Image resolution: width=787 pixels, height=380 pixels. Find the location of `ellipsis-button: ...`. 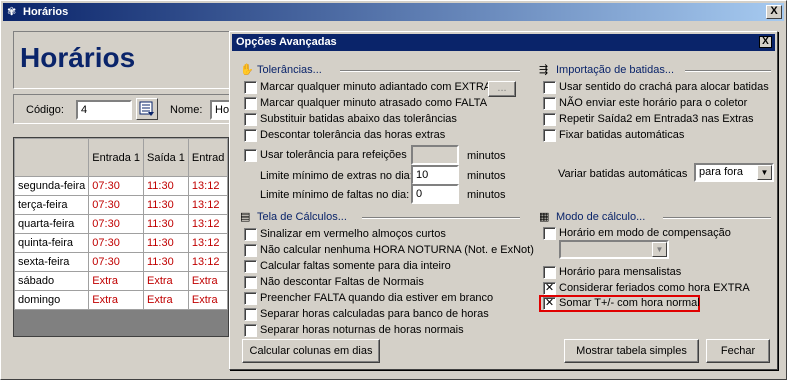

ellipsis-button: ... is located at coordinates (502, 89).